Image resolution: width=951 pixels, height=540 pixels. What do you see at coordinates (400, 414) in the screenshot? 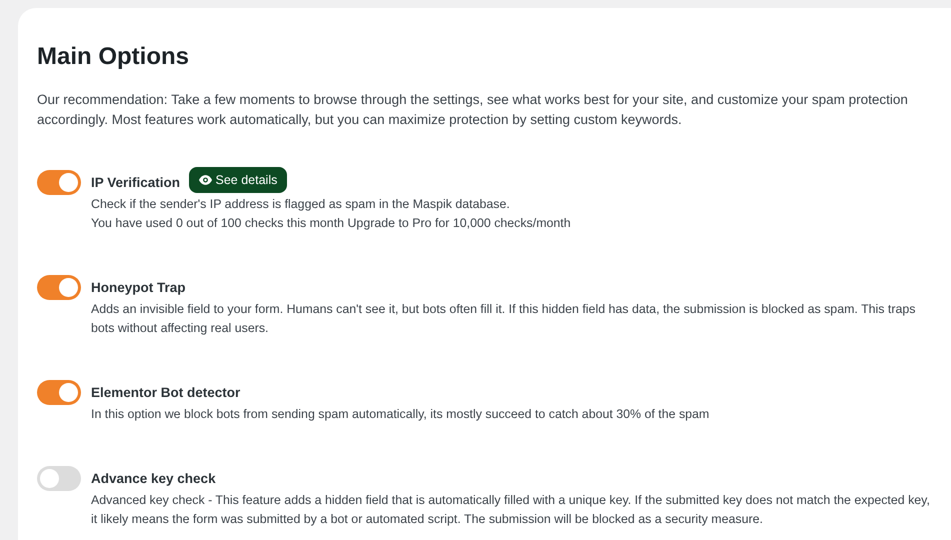
I see `option-description: In this option we block bots from sending spam automatically, its mostly succeed to catch about 30% of the spam` at bounding box center [400, 414].